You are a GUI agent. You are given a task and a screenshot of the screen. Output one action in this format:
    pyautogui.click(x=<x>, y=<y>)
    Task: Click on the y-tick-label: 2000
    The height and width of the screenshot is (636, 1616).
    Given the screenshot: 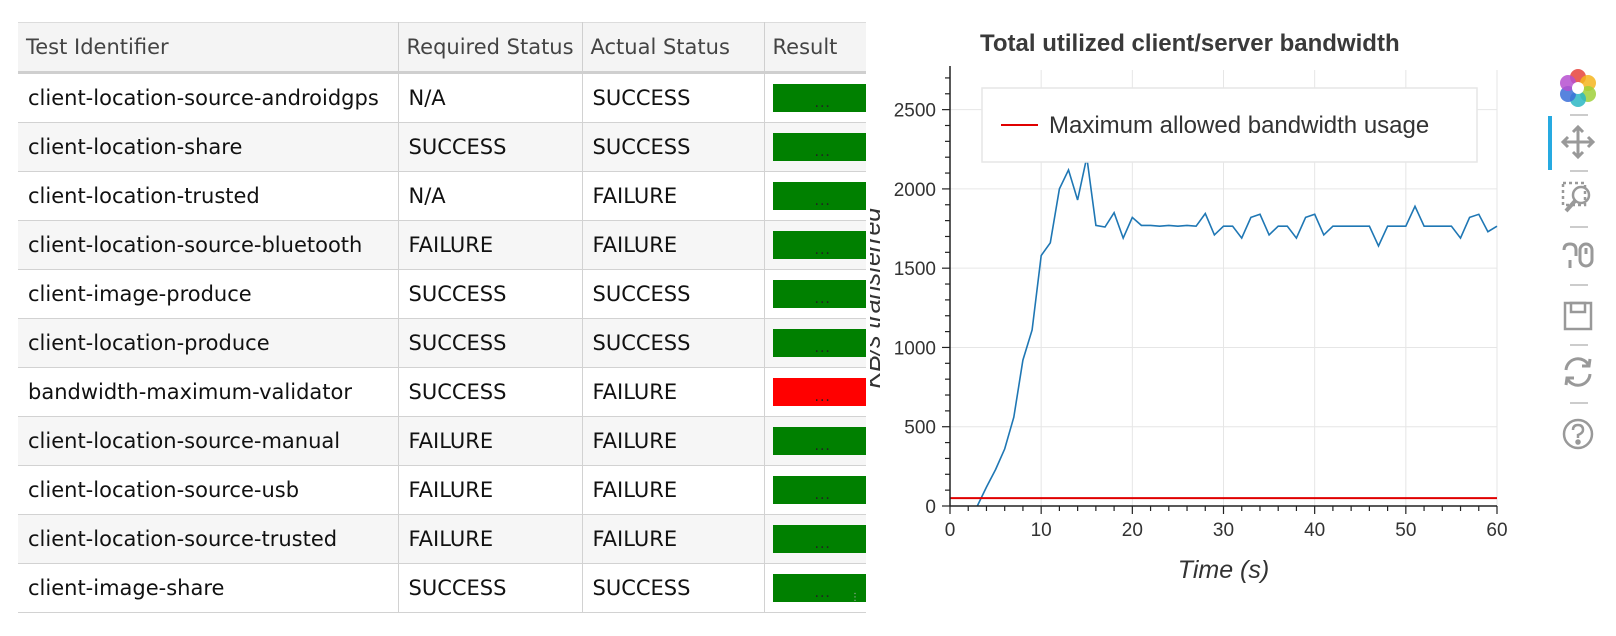 What is the action you would take?
    pyautogui.click(x=915, y=190)
    